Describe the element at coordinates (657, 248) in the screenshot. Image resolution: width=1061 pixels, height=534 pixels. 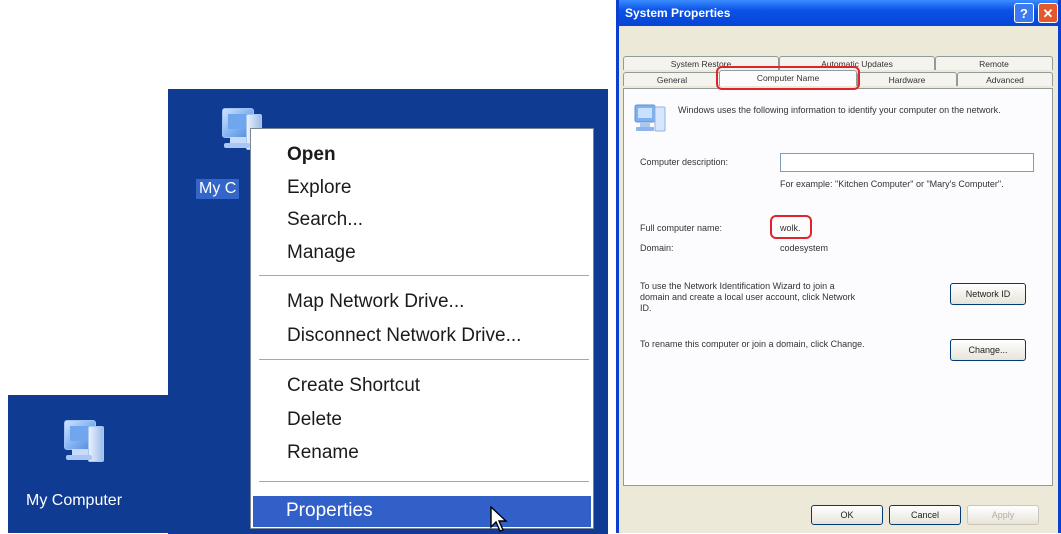
I see `domain-label: Domain:` at that location.